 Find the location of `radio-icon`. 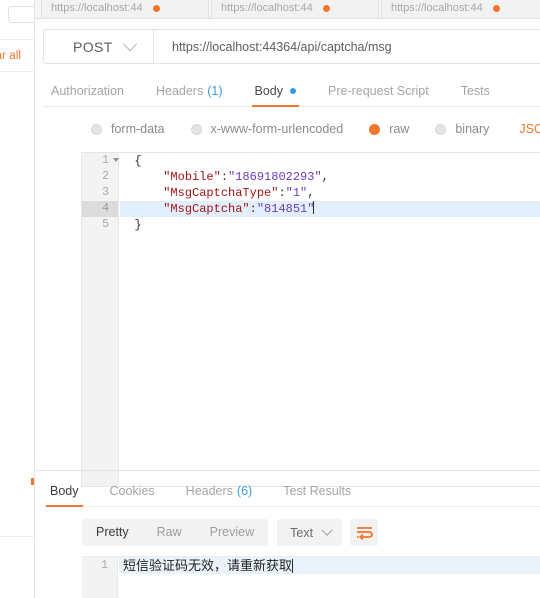

radio-icon is located at coordinates (196, 129).